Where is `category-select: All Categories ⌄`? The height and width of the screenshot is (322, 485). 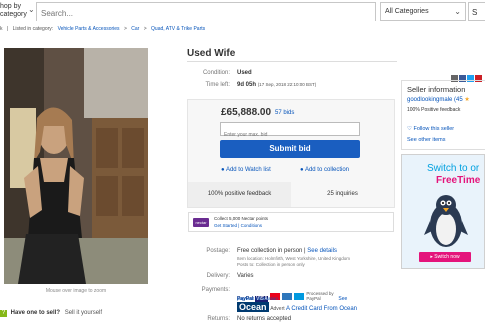 category-select: All Categories ⌄ is located at coordinates (423, 11).